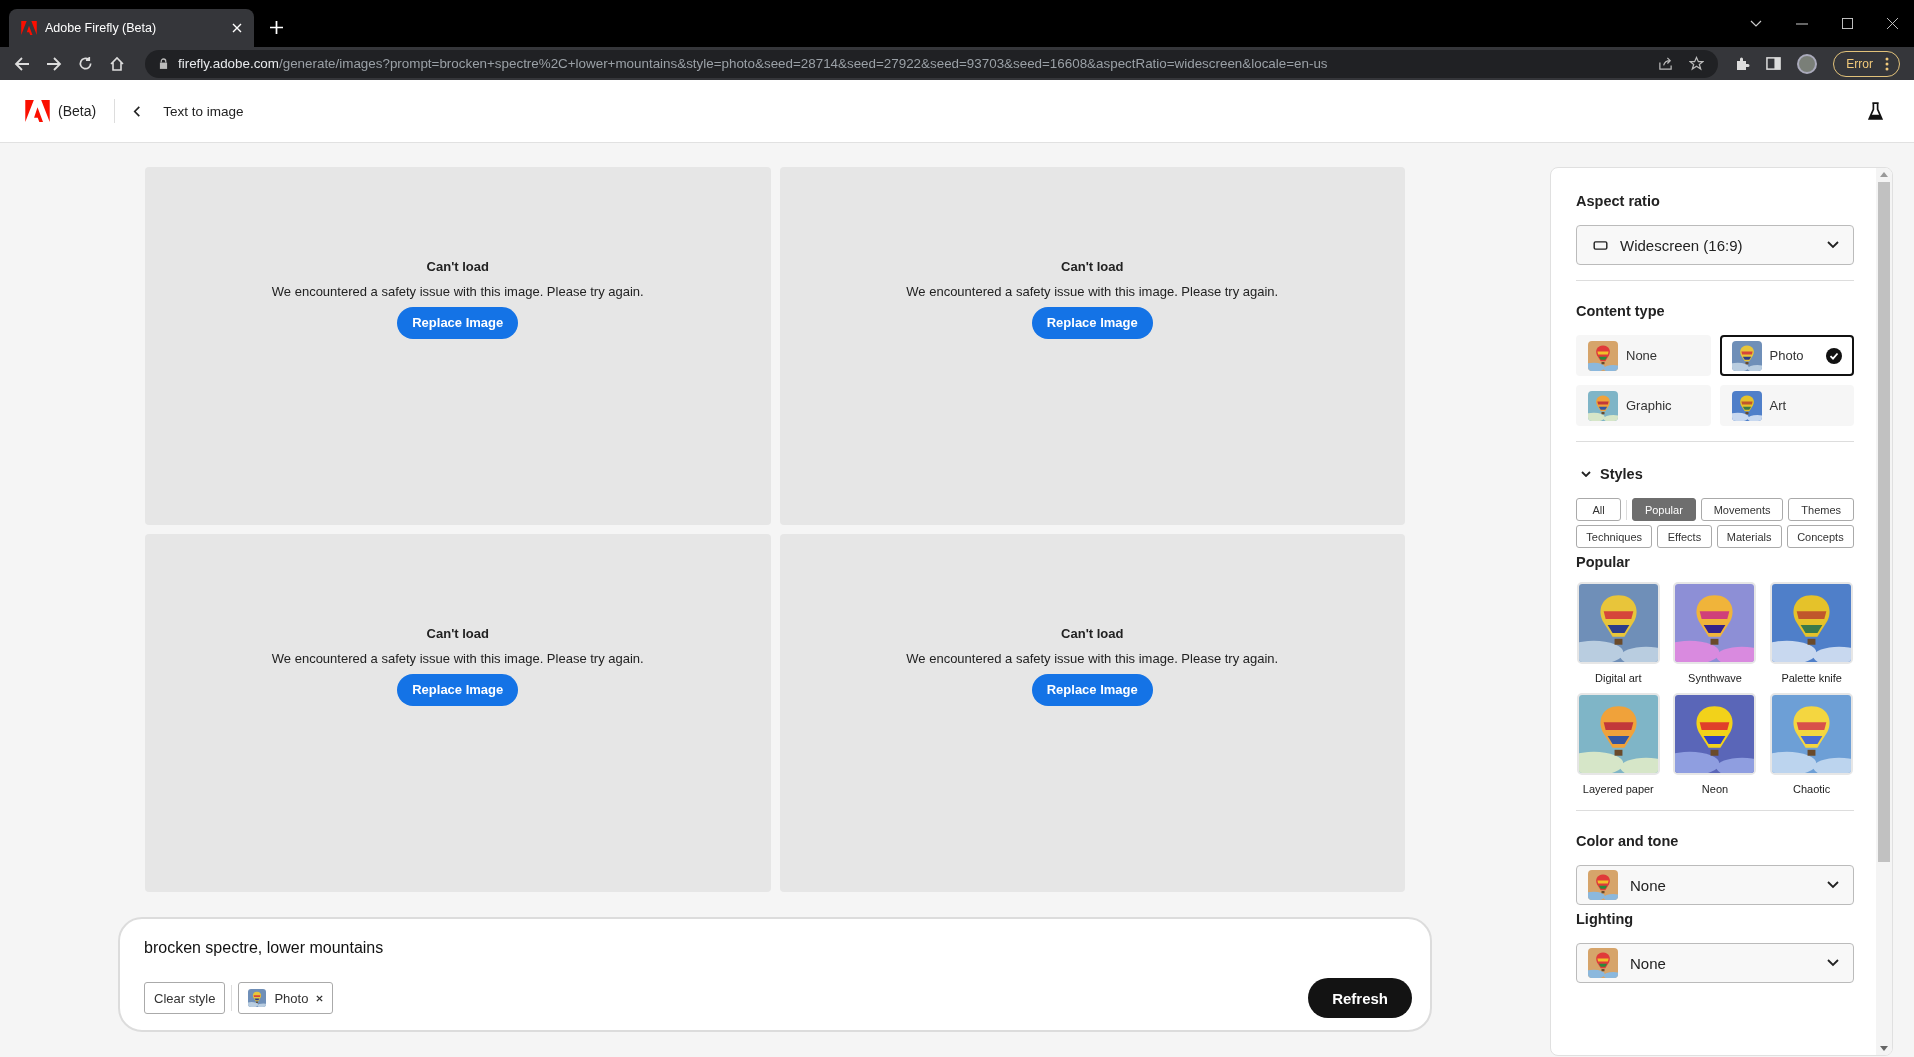  Describe the element at coordinates (1884, 174) in the screenshot. I see `scroll-up-icon` at that location.